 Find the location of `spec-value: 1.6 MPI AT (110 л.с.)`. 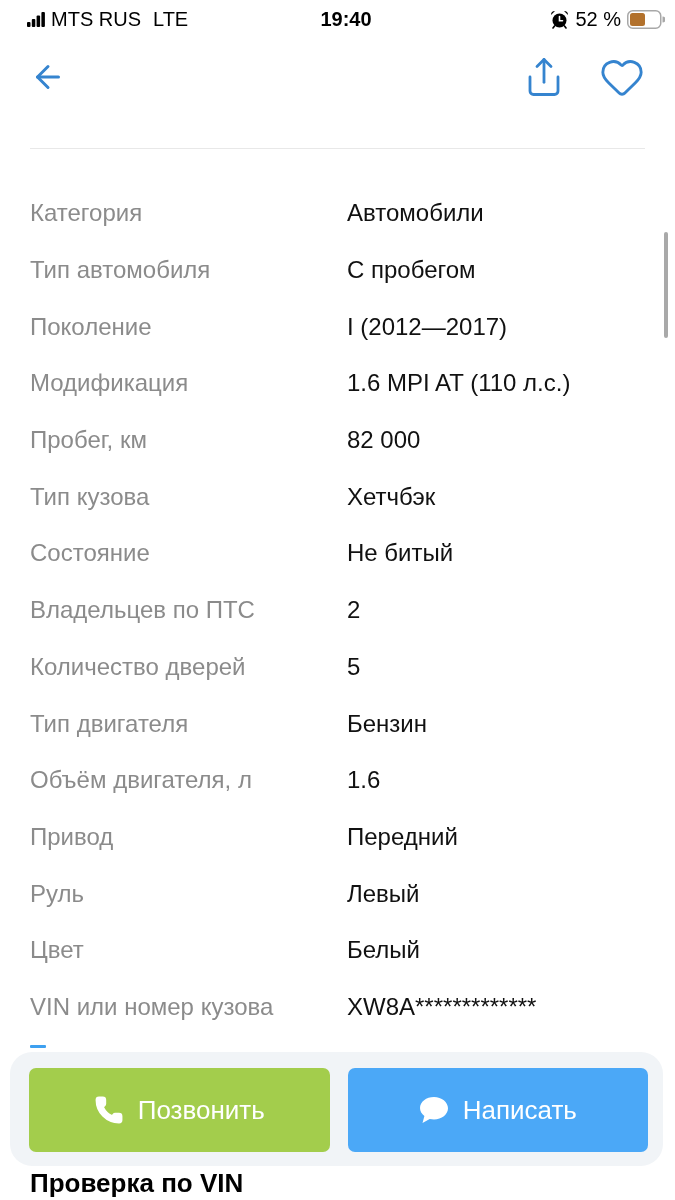

spec-value: 1.6 MPI AT (110 л.с.) is located at coordinates (459, 383).